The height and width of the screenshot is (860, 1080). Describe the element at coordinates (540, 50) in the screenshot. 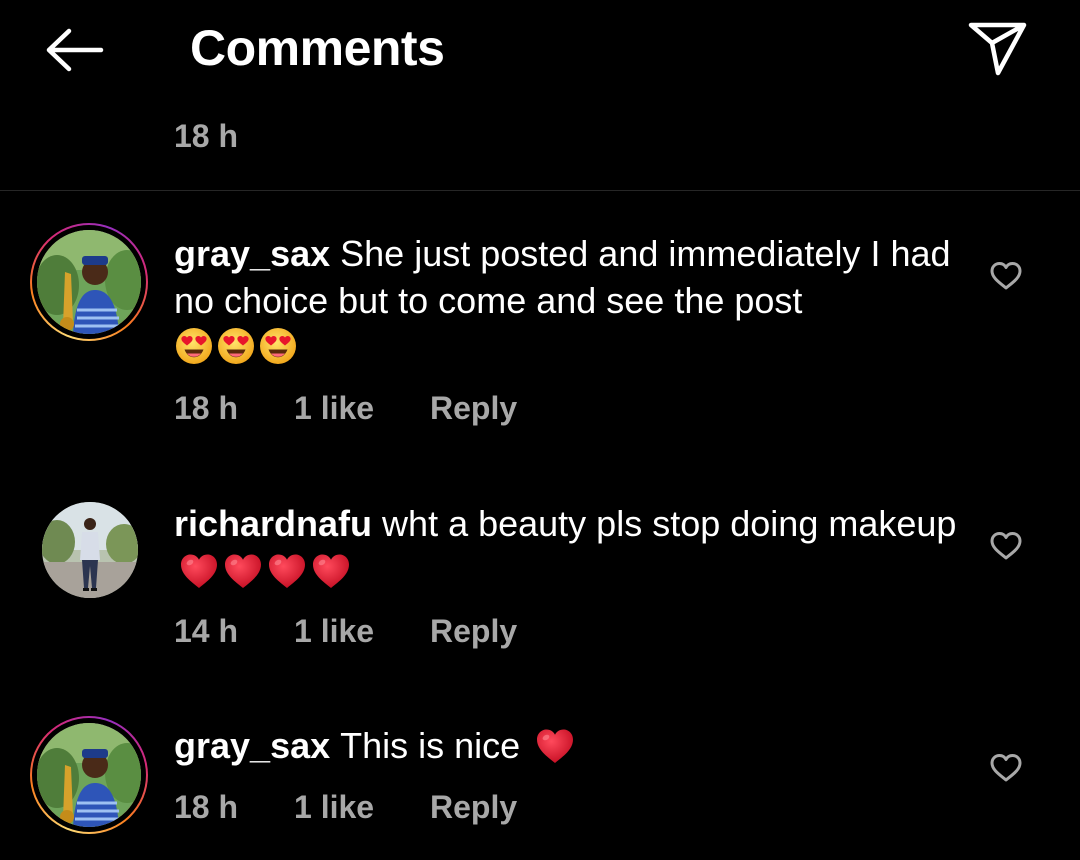

I see `top-bar: Comments` at that location.